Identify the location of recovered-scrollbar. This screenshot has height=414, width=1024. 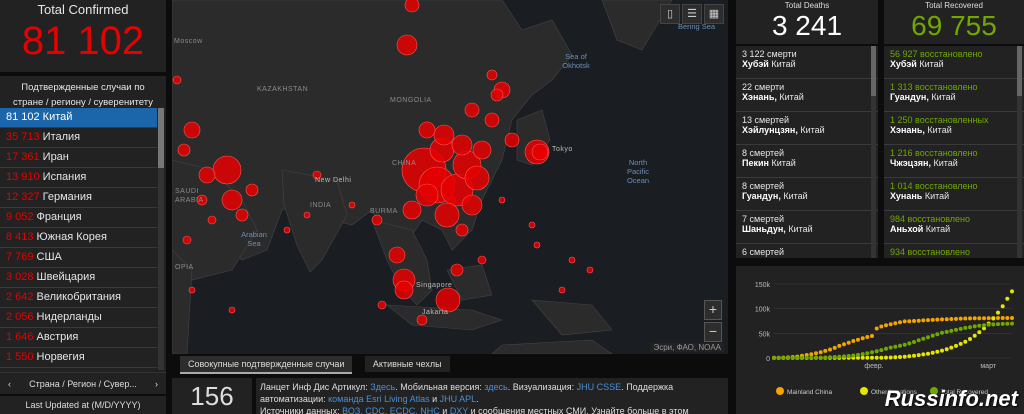
(1019, 152).